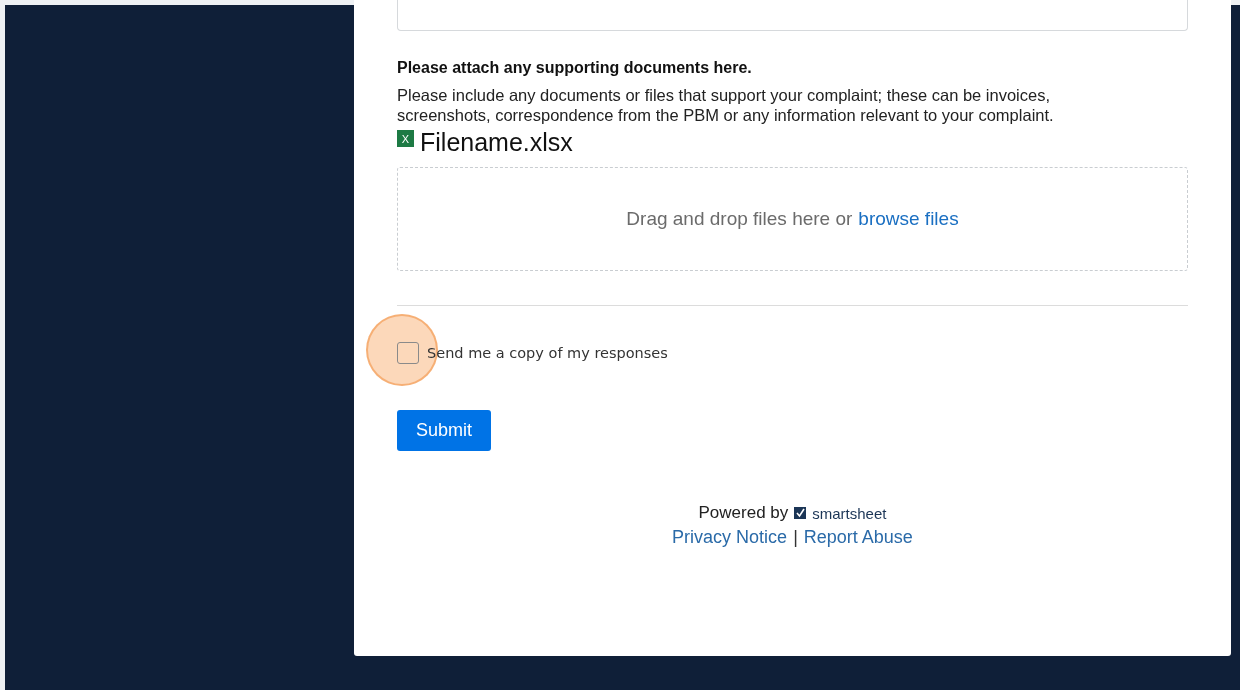 The height and width of the screenshot is (690, 1240). I want to click on text-field, so click(792, 15).